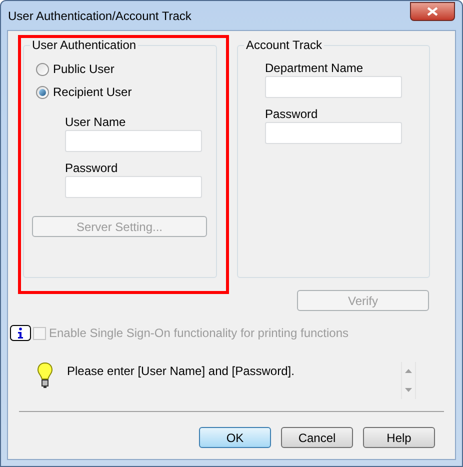  What do you see at coordinates (284, 45) in the screenshot?
I see `group-title: Account Track` at bounding box center [284, 45].